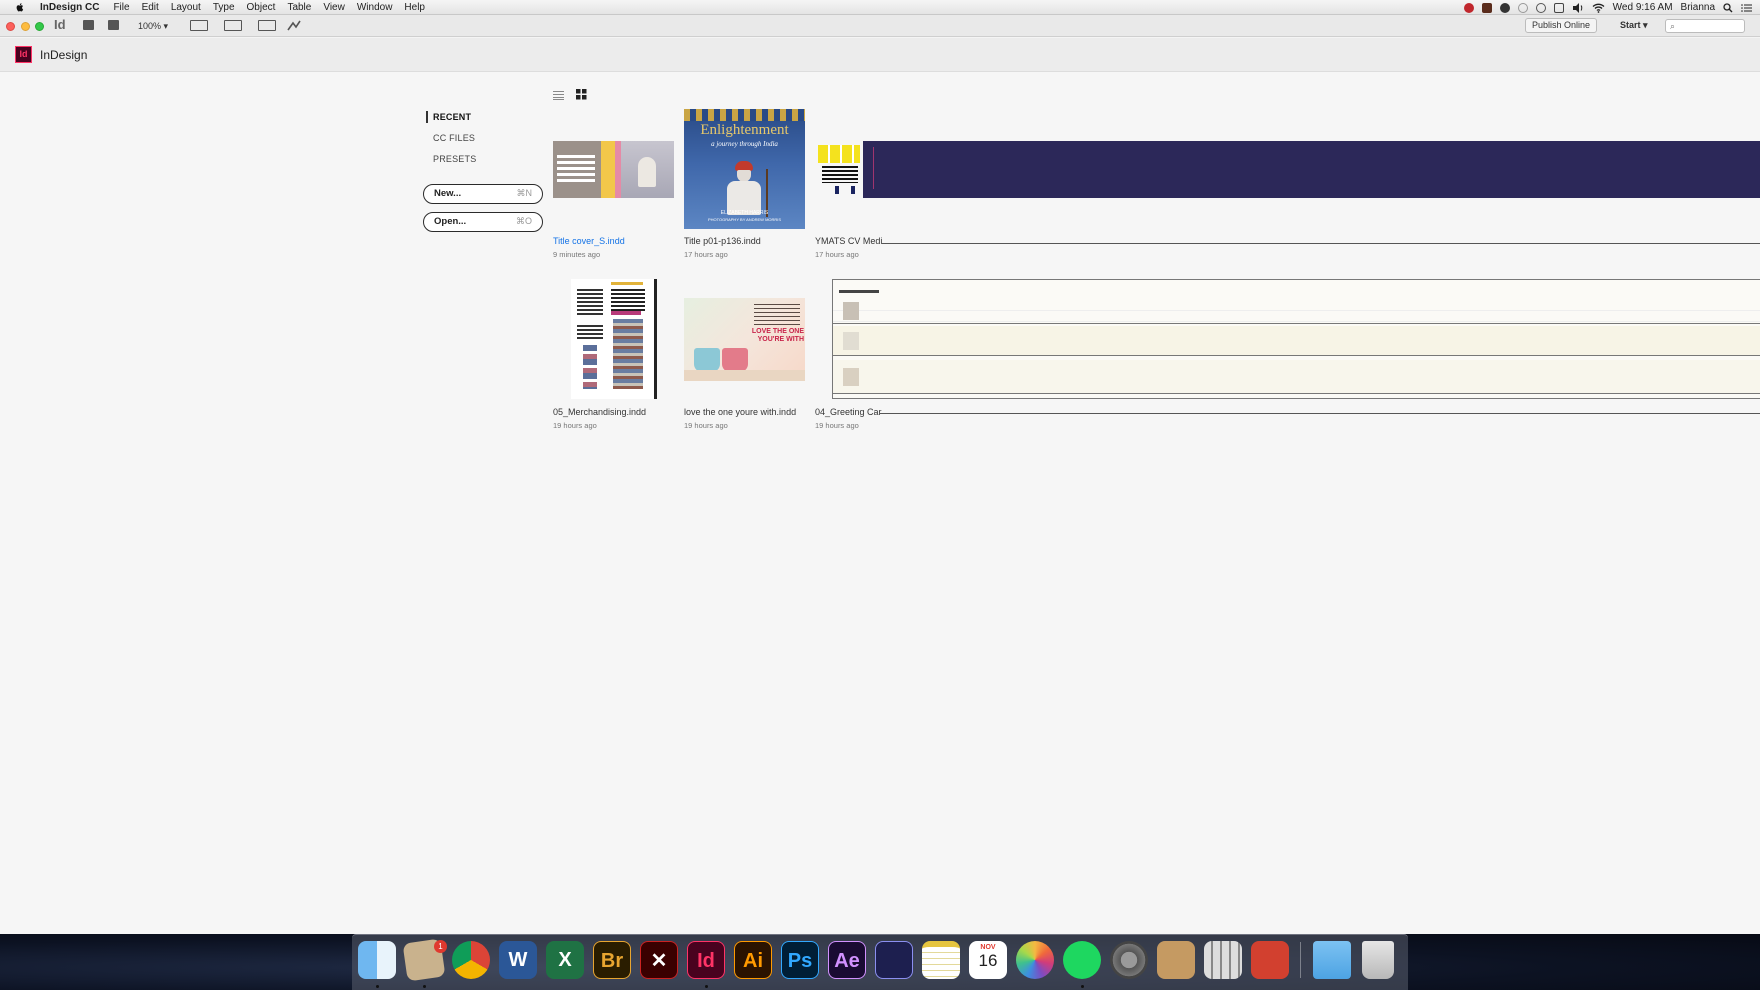 Image resolution: width=1760 pixels, height=990 pixels. I want to click on file-name-greeting-cards: 04_Greeting Car, so click(848, 412).